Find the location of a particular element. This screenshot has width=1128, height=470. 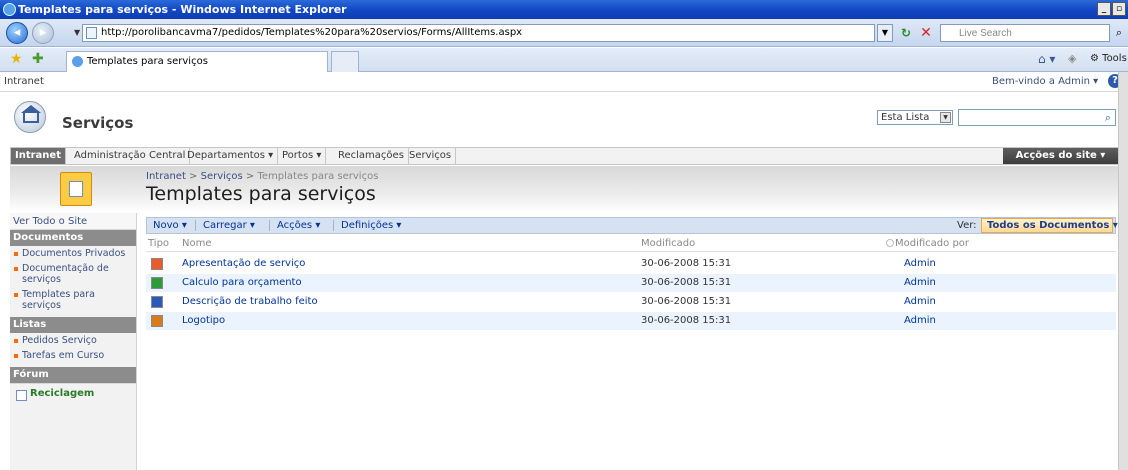

topnav-servicos: Serviços is located at coordinates (431, 156).